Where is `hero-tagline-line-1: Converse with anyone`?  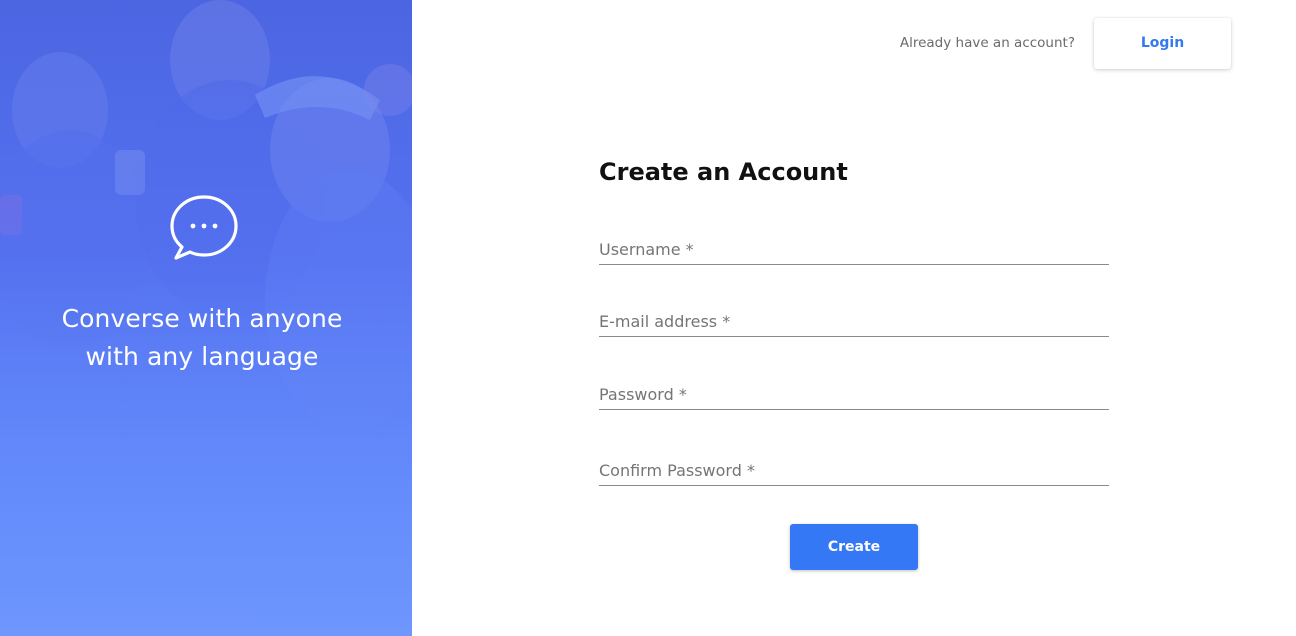 hero-tagline-line-1: Converse with anyone is located at coordinates (202, 318).